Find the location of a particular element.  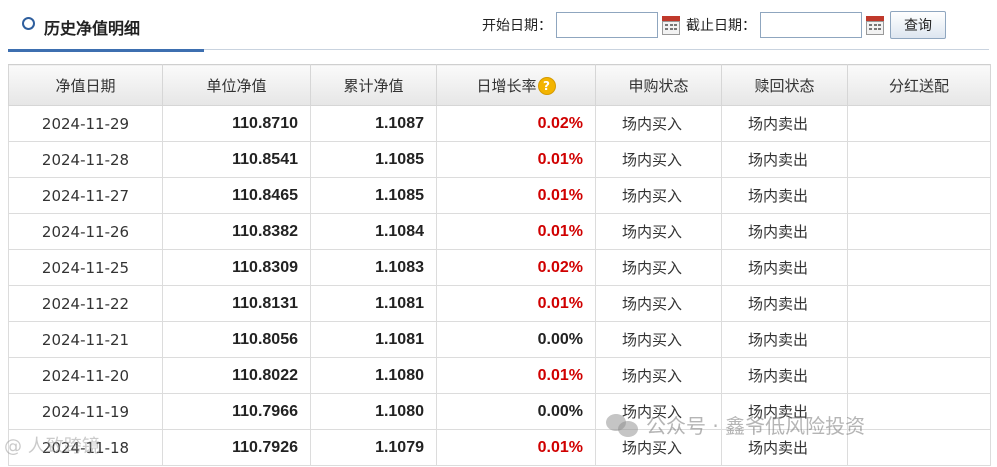

table-row: 2024-11-29 110.8710 1.1087 0.02% 场内买入 场内卖出 is located at coordinates (499, 123).